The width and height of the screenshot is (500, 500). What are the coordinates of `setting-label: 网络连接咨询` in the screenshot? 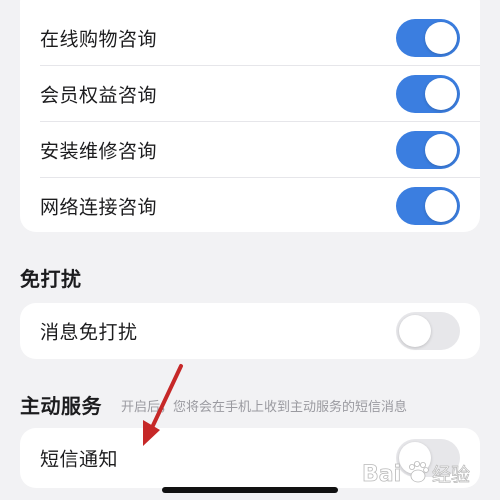 It's located at (99, 207).